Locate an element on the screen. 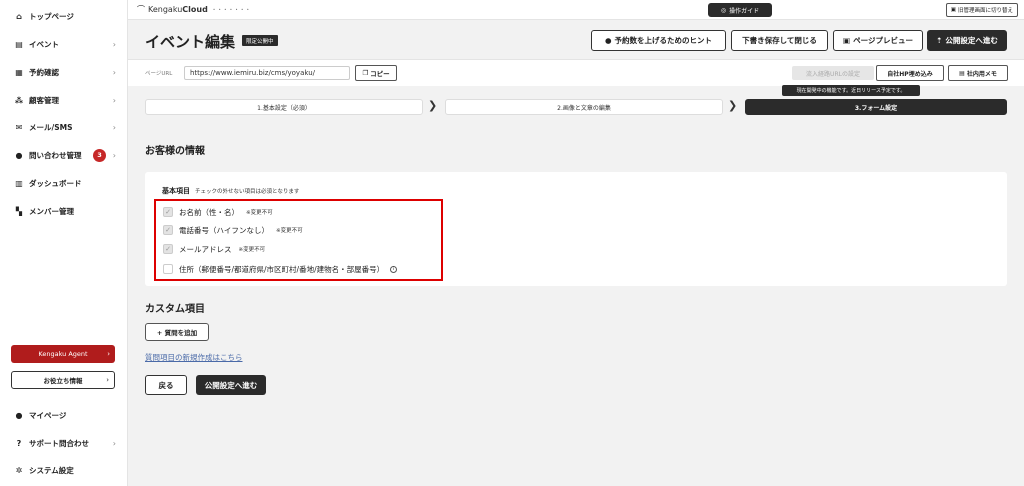  copy-url-button: ❐ コピー is located at coordinates (376, 73).